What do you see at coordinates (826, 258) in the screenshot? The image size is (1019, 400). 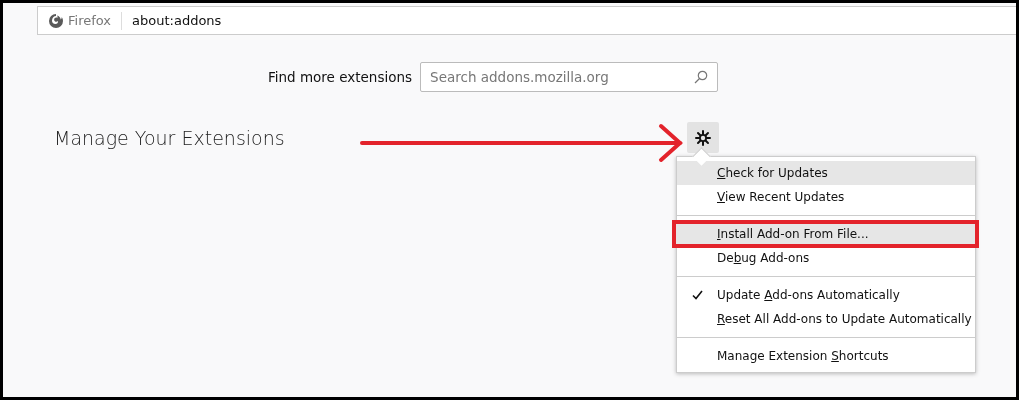 I see `menu-item: Debug Add-ons` at bounding box center [826, 258].